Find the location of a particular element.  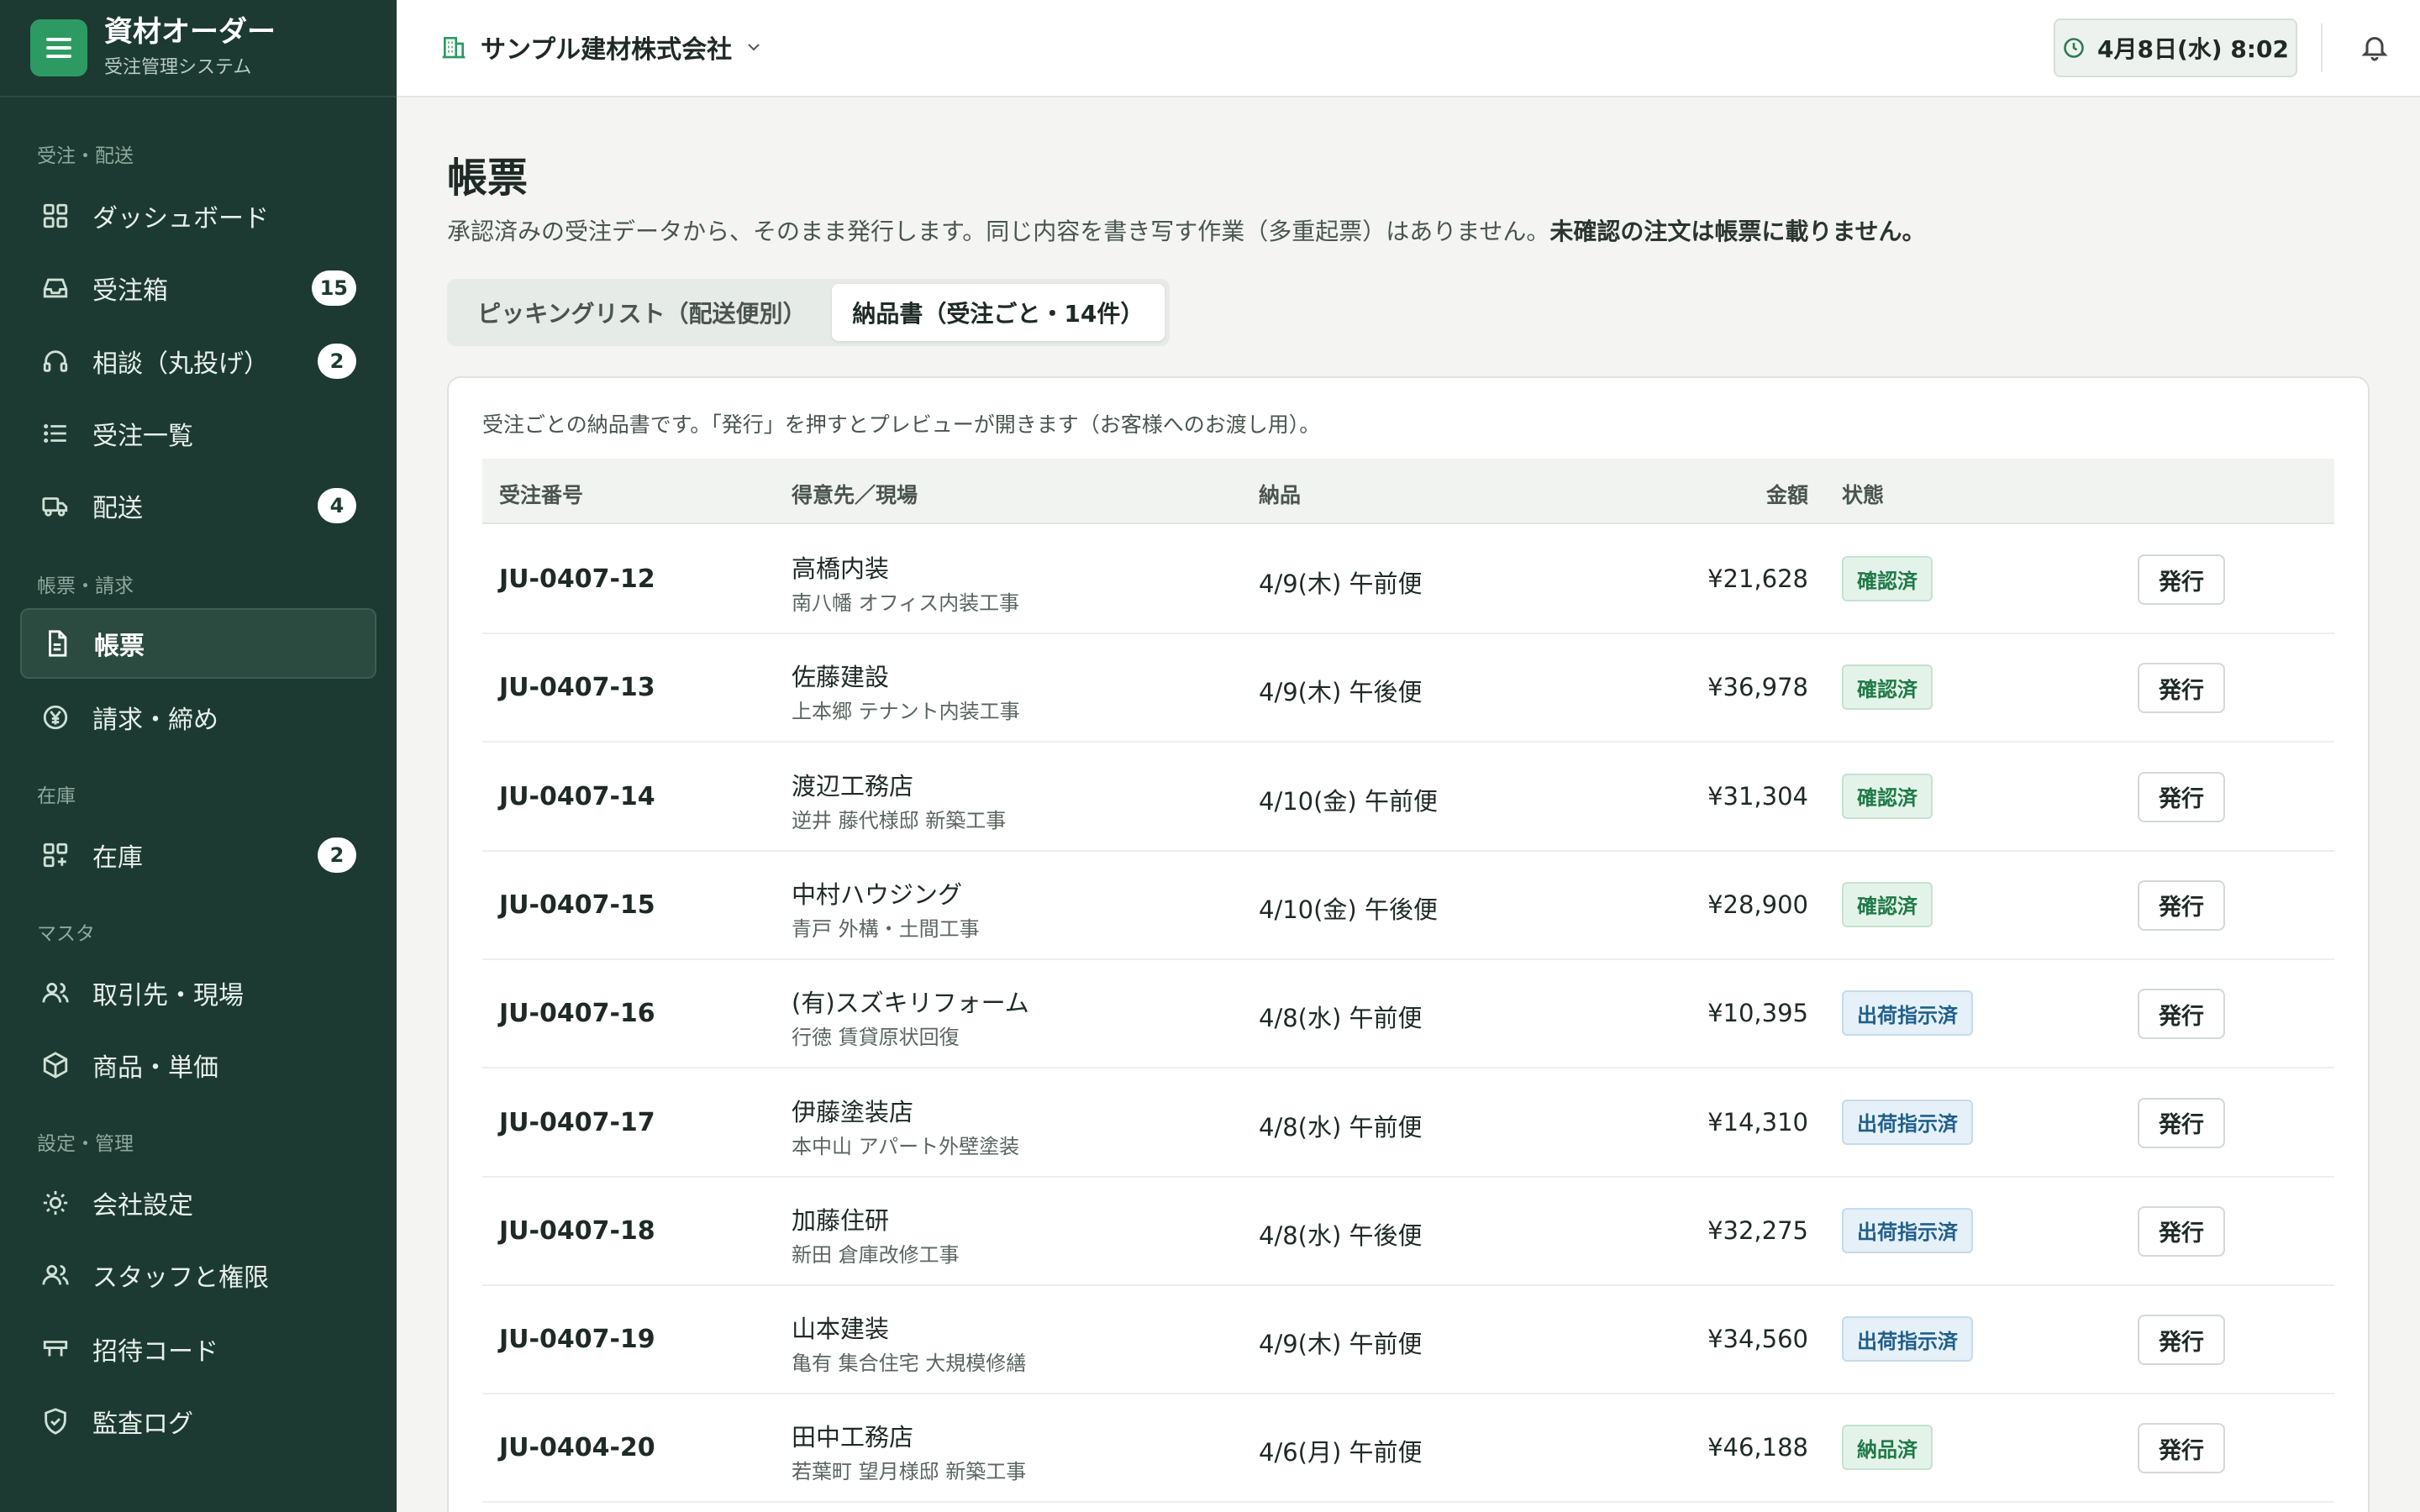

col-order-no: 受注番号 is located at coordinates (541, 495).